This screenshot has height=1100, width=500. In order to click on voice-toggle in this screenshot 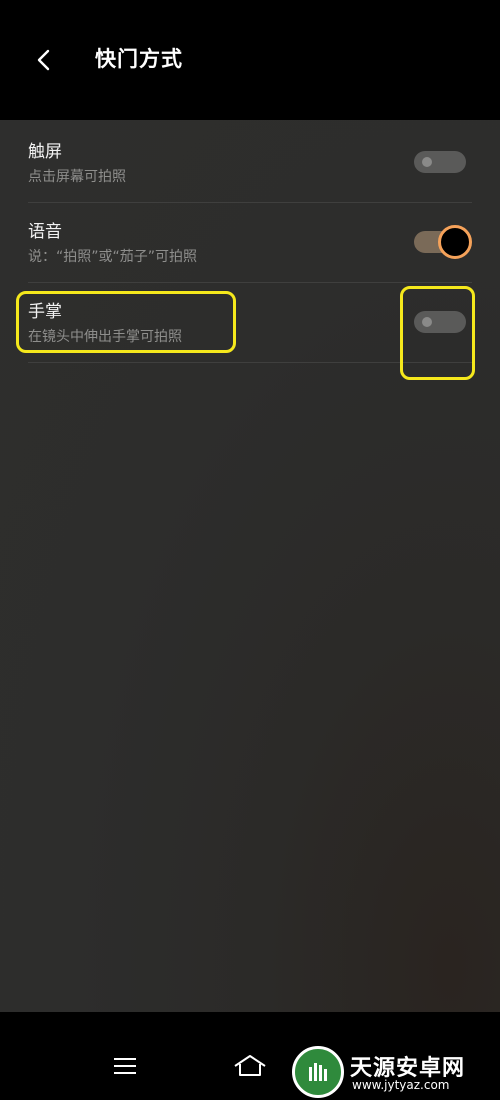, I will do `click(443, 242)`.